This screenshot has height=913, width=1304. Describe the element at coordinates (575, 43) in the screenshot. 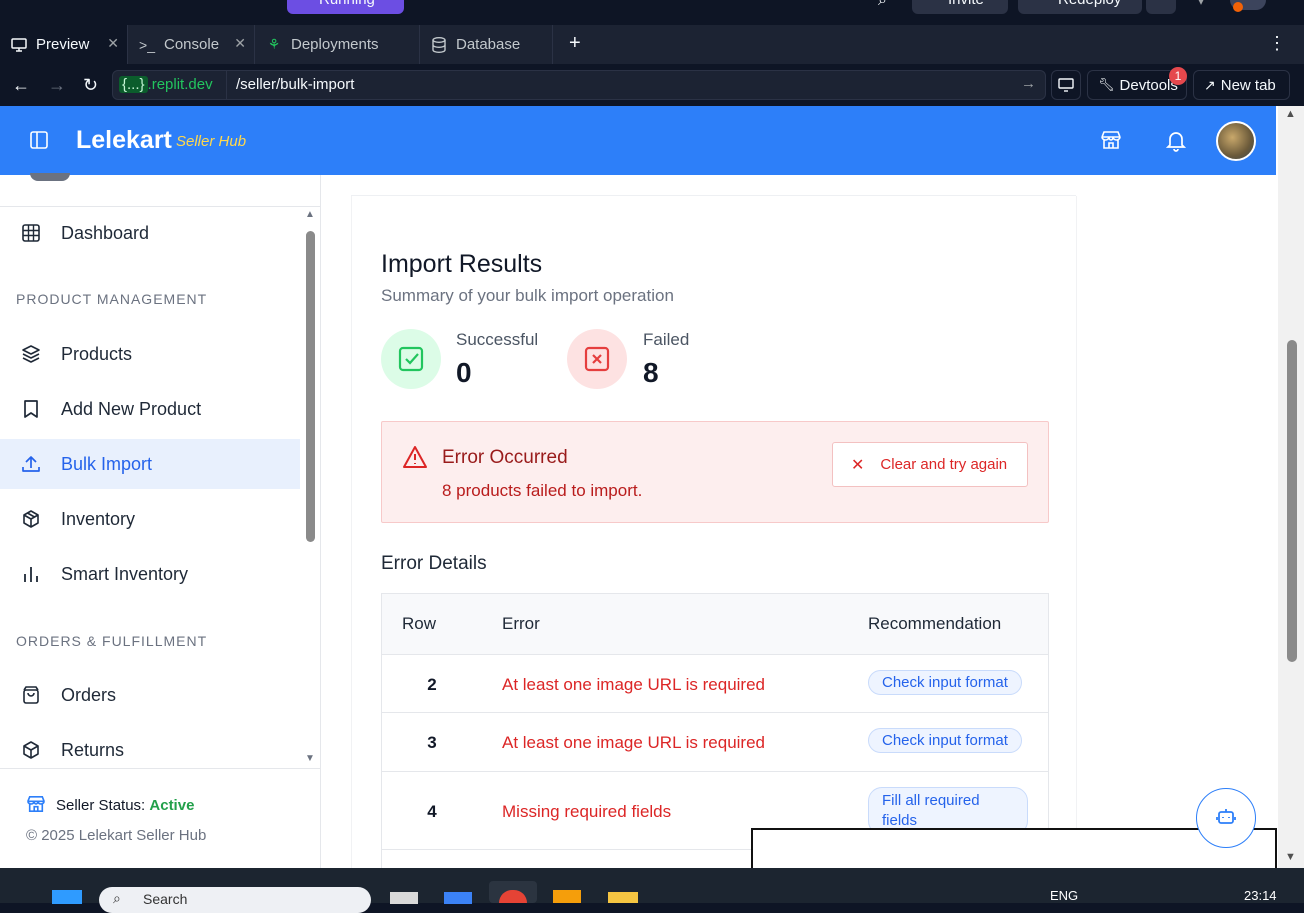

I see `add-tab-icon: +` at that location.